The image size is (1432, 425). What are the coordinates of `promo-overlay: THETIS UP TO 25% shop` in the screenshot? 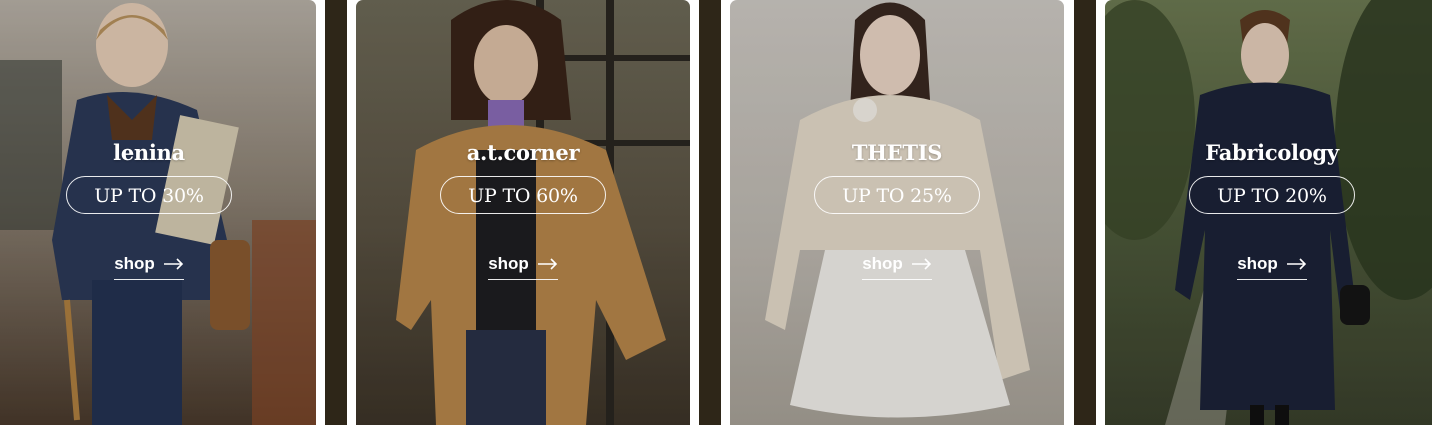 It's located at (897, 209).